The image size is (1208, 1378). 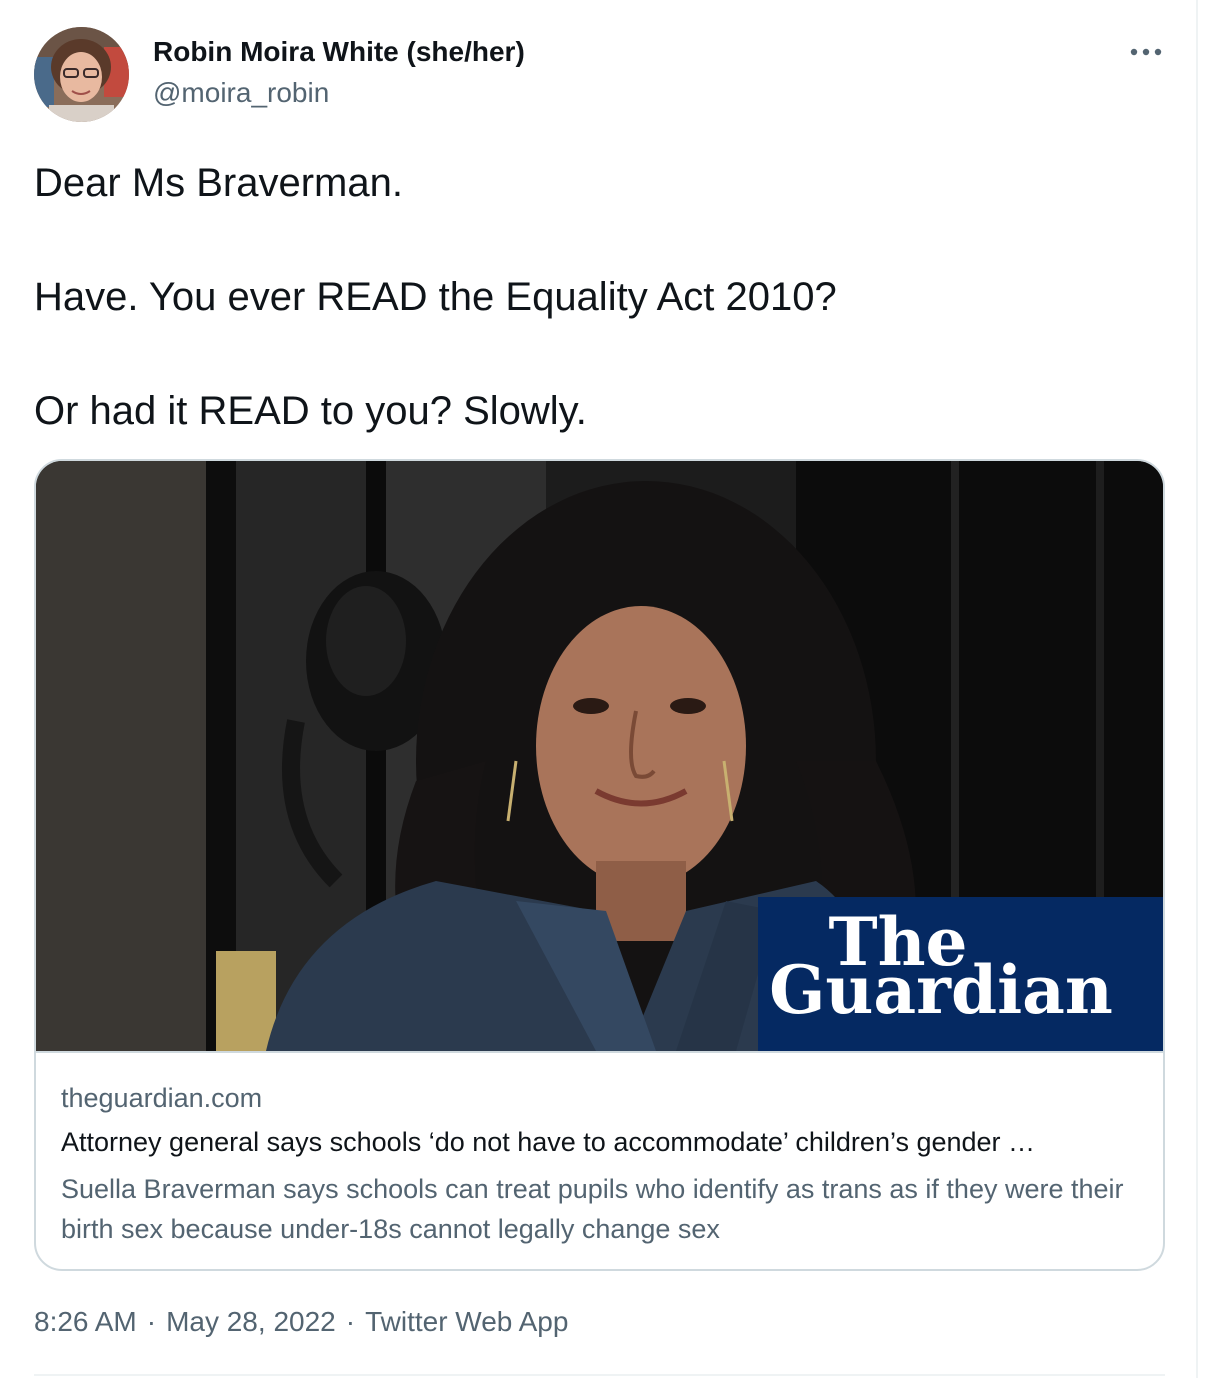 What do you see at coordinates (85, 1321) in the screenshot?
I see `tweet-time: 8:26 AM` at bounding box center [85, 1321].